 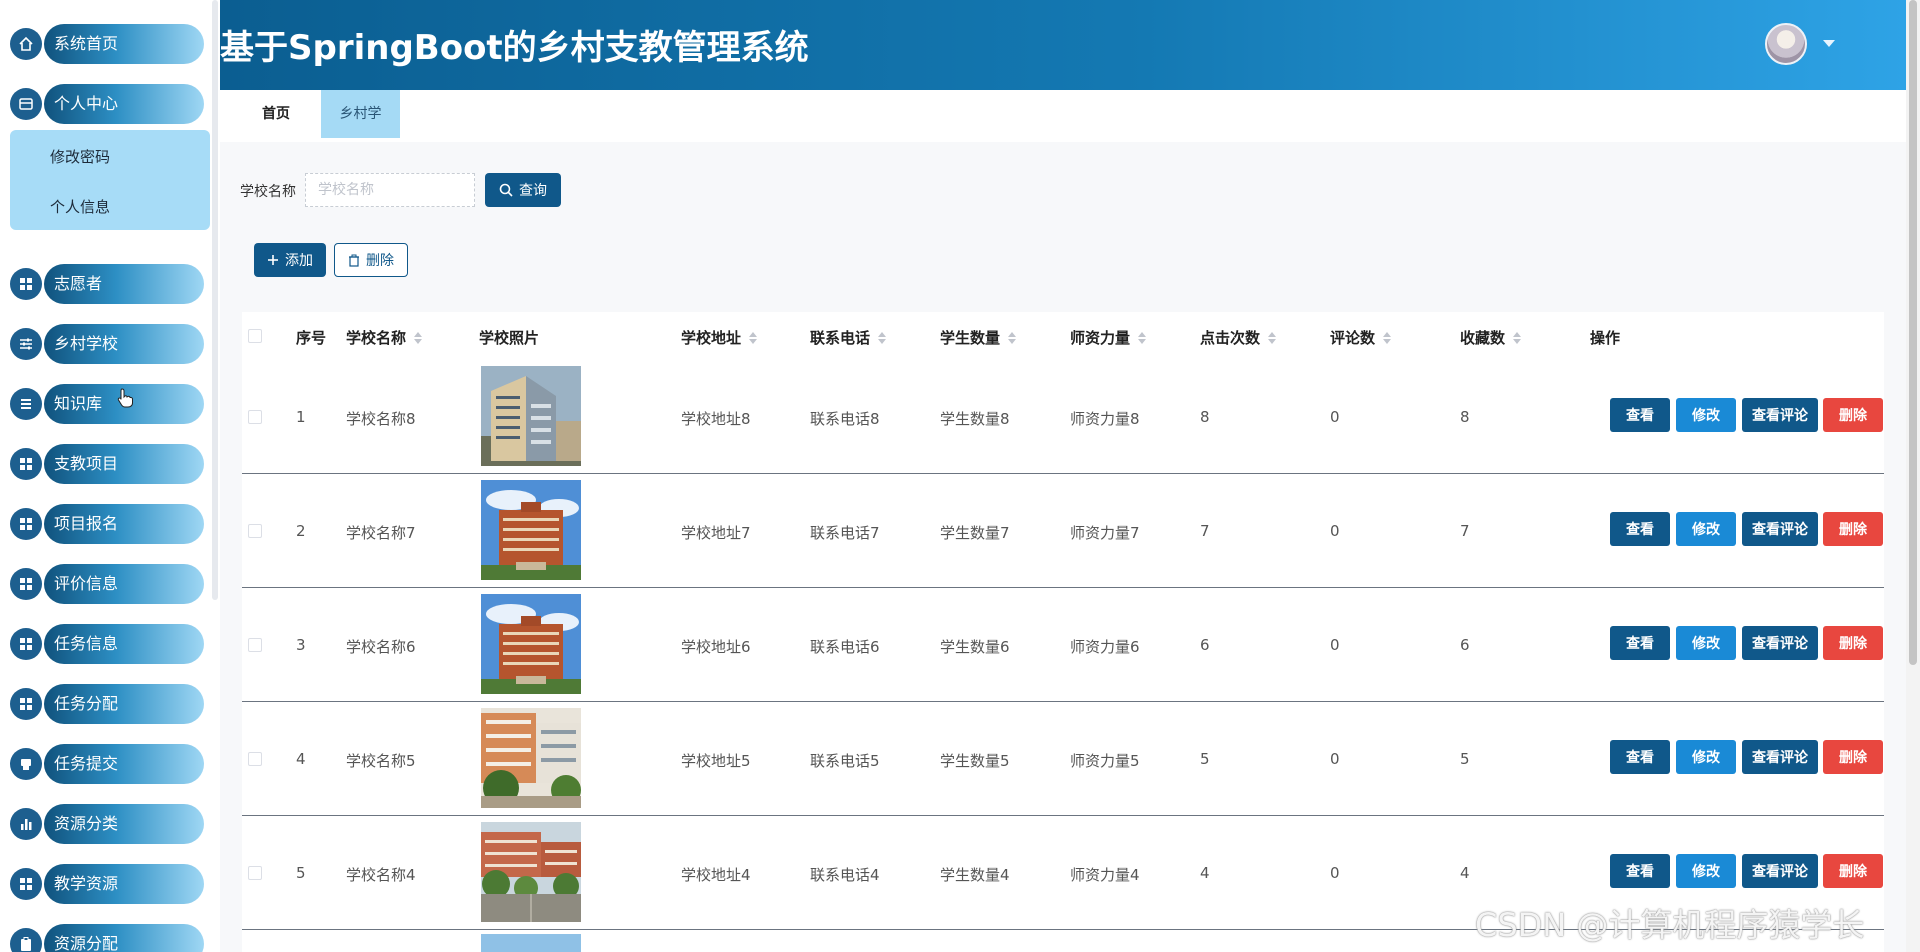 I want to click on col-label: 师资力量, so click(x=1100, y=338).